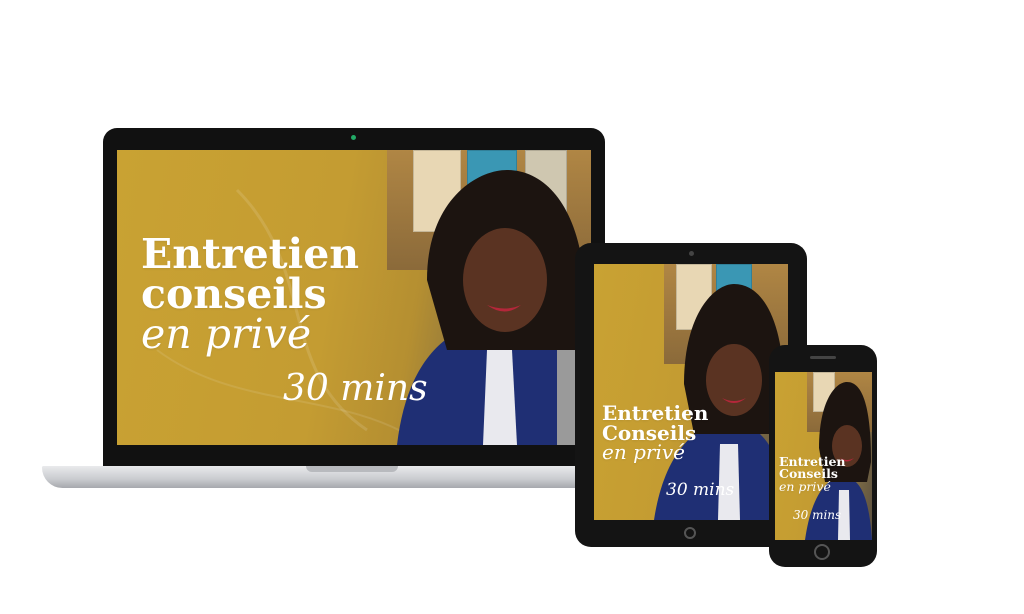 The image size is (1024, 614). What do you see at coordinates (691, 253) in the screenshot?
I see `tablet-camera` at bounding box center [691, 253].